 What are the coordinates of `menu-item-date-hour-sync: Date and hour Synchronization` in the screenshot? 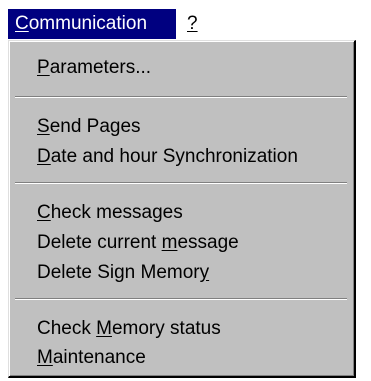 It's located at (167, 157).